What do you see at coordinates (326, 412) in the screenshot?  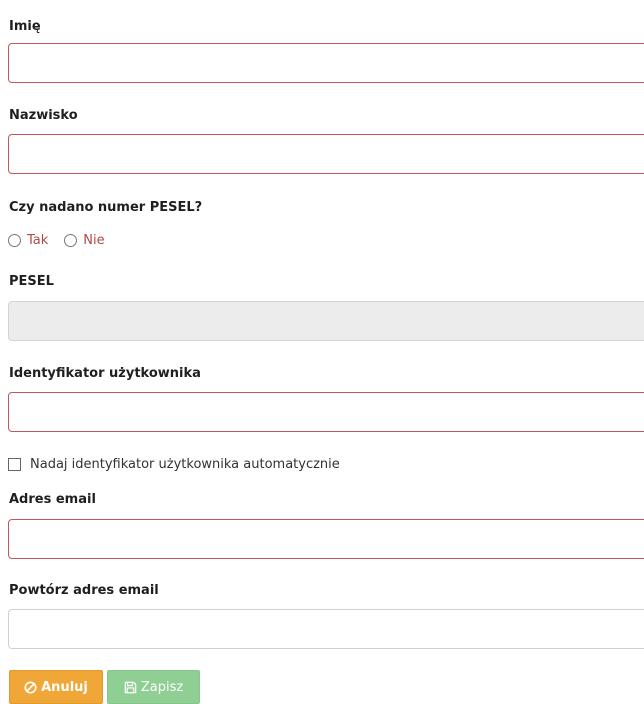 I see `user-id-input` at bounding box center [326, 412].